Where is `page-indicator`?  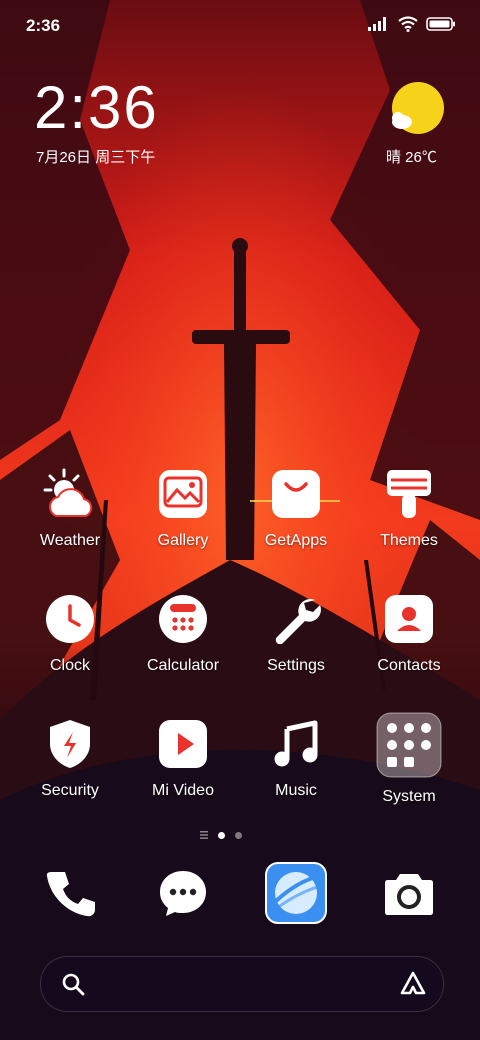
page-indicator is located at coordinates (230, 835).